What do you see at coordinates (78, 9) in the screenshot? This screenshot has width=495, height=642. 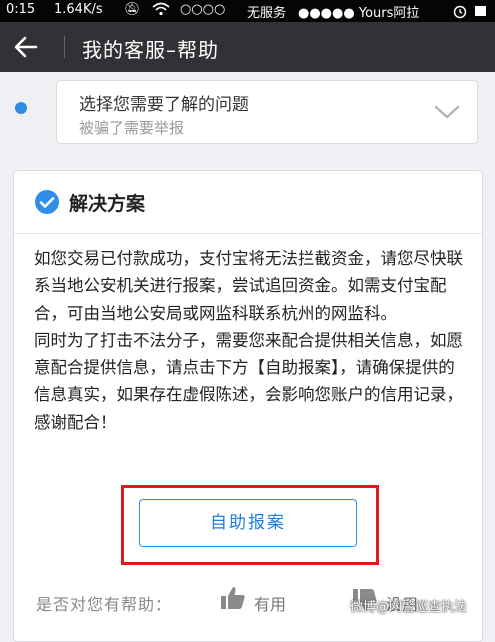 I see `status-network-speed: 1.64K/s` at bounding box center [78, 9].